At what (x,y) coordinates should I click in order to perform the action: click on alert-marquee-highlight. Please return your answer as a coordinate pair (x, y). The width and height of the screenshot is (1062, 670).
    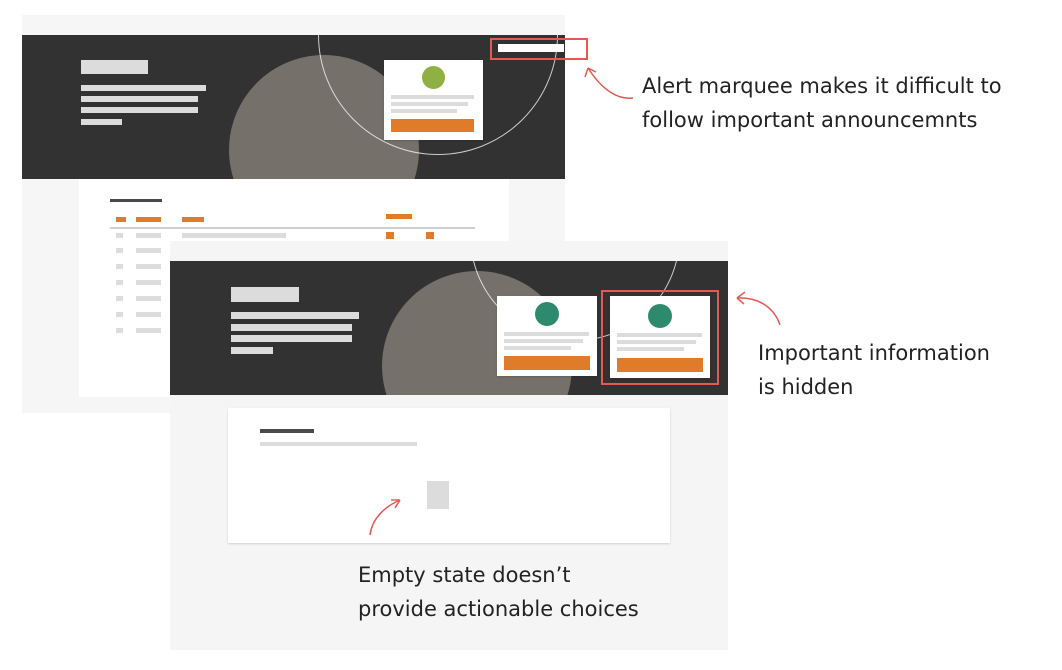
    Looking at the image, I should click on (539, 49).